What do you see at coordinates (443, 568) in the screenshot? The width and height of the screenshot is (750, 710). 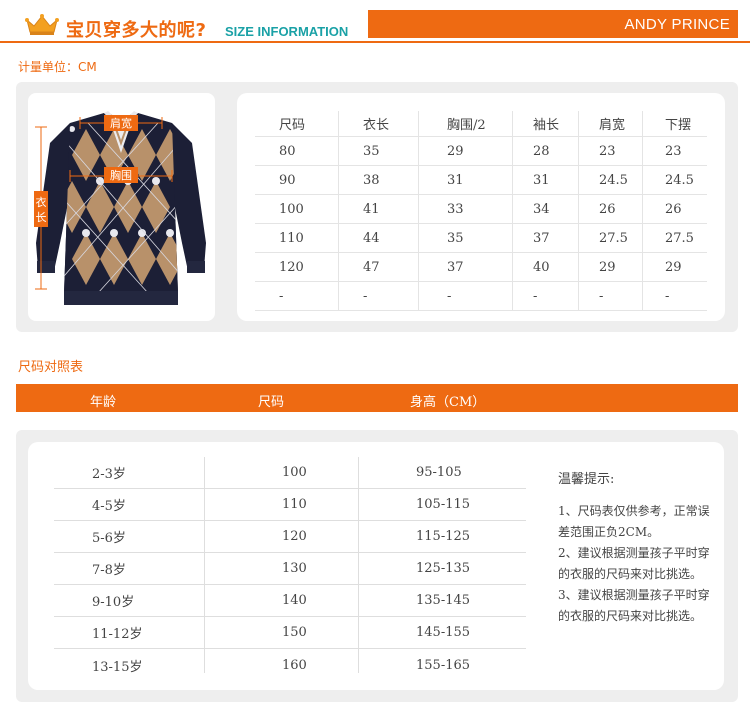 I see `age-table-cell: 125-135` at bounding box center [443, 568].